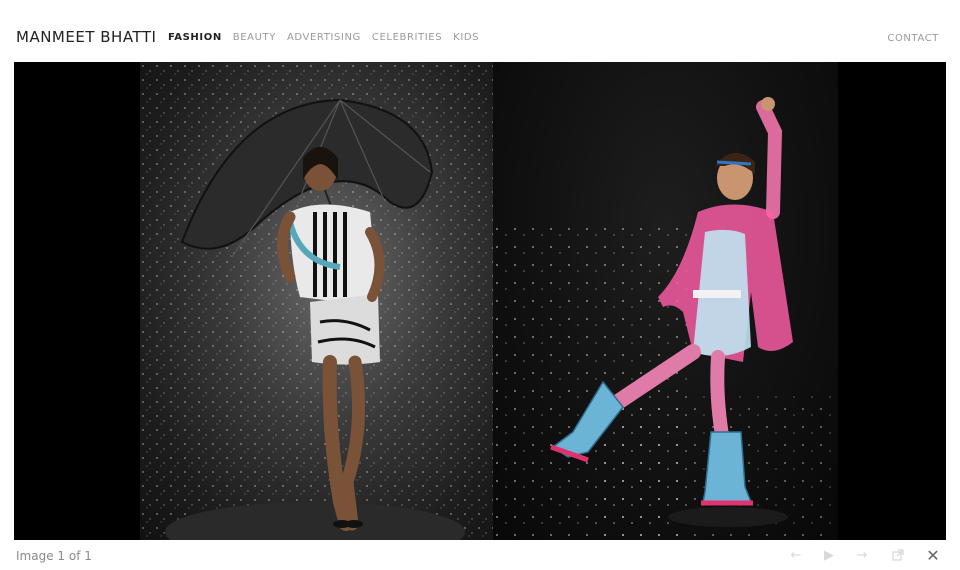 Image resolution: width=960 pixels, height=570 pixels. Describe the element at coordinates (324, 37) in the screenshot. I see `nav-item-advertising: ADVERTISING` at that location.